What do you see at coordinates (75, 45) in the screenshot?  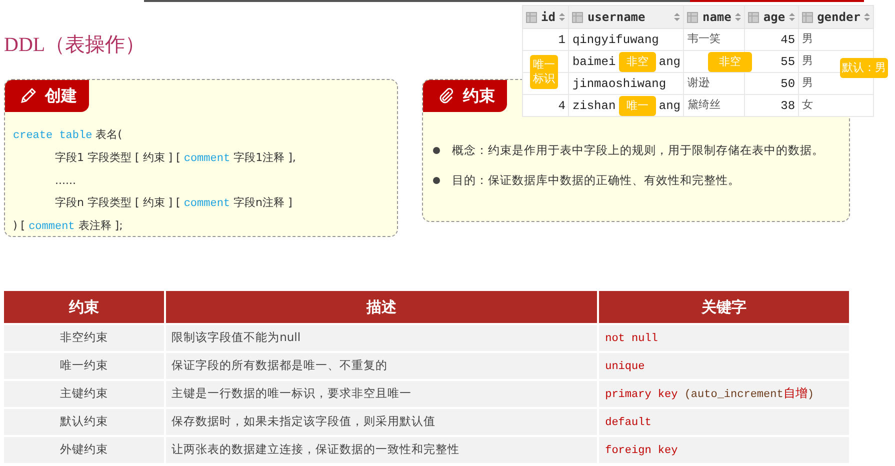 I see `slide-title: DDL（表操作）` at bounding box center [75, 45].